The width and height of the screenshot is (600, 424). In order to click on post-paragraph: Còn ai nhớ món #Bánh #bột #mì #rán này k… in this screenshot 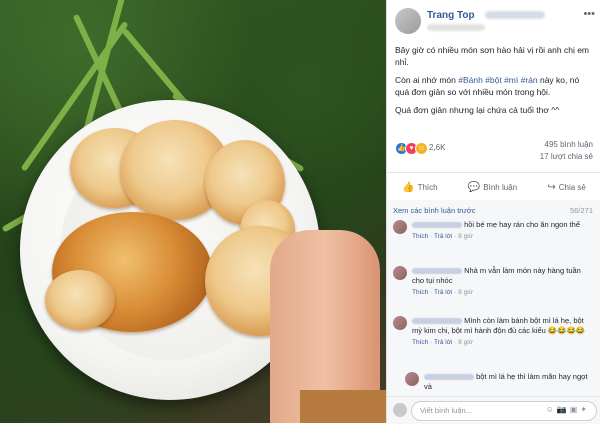, I will do `click(495, 86)`.